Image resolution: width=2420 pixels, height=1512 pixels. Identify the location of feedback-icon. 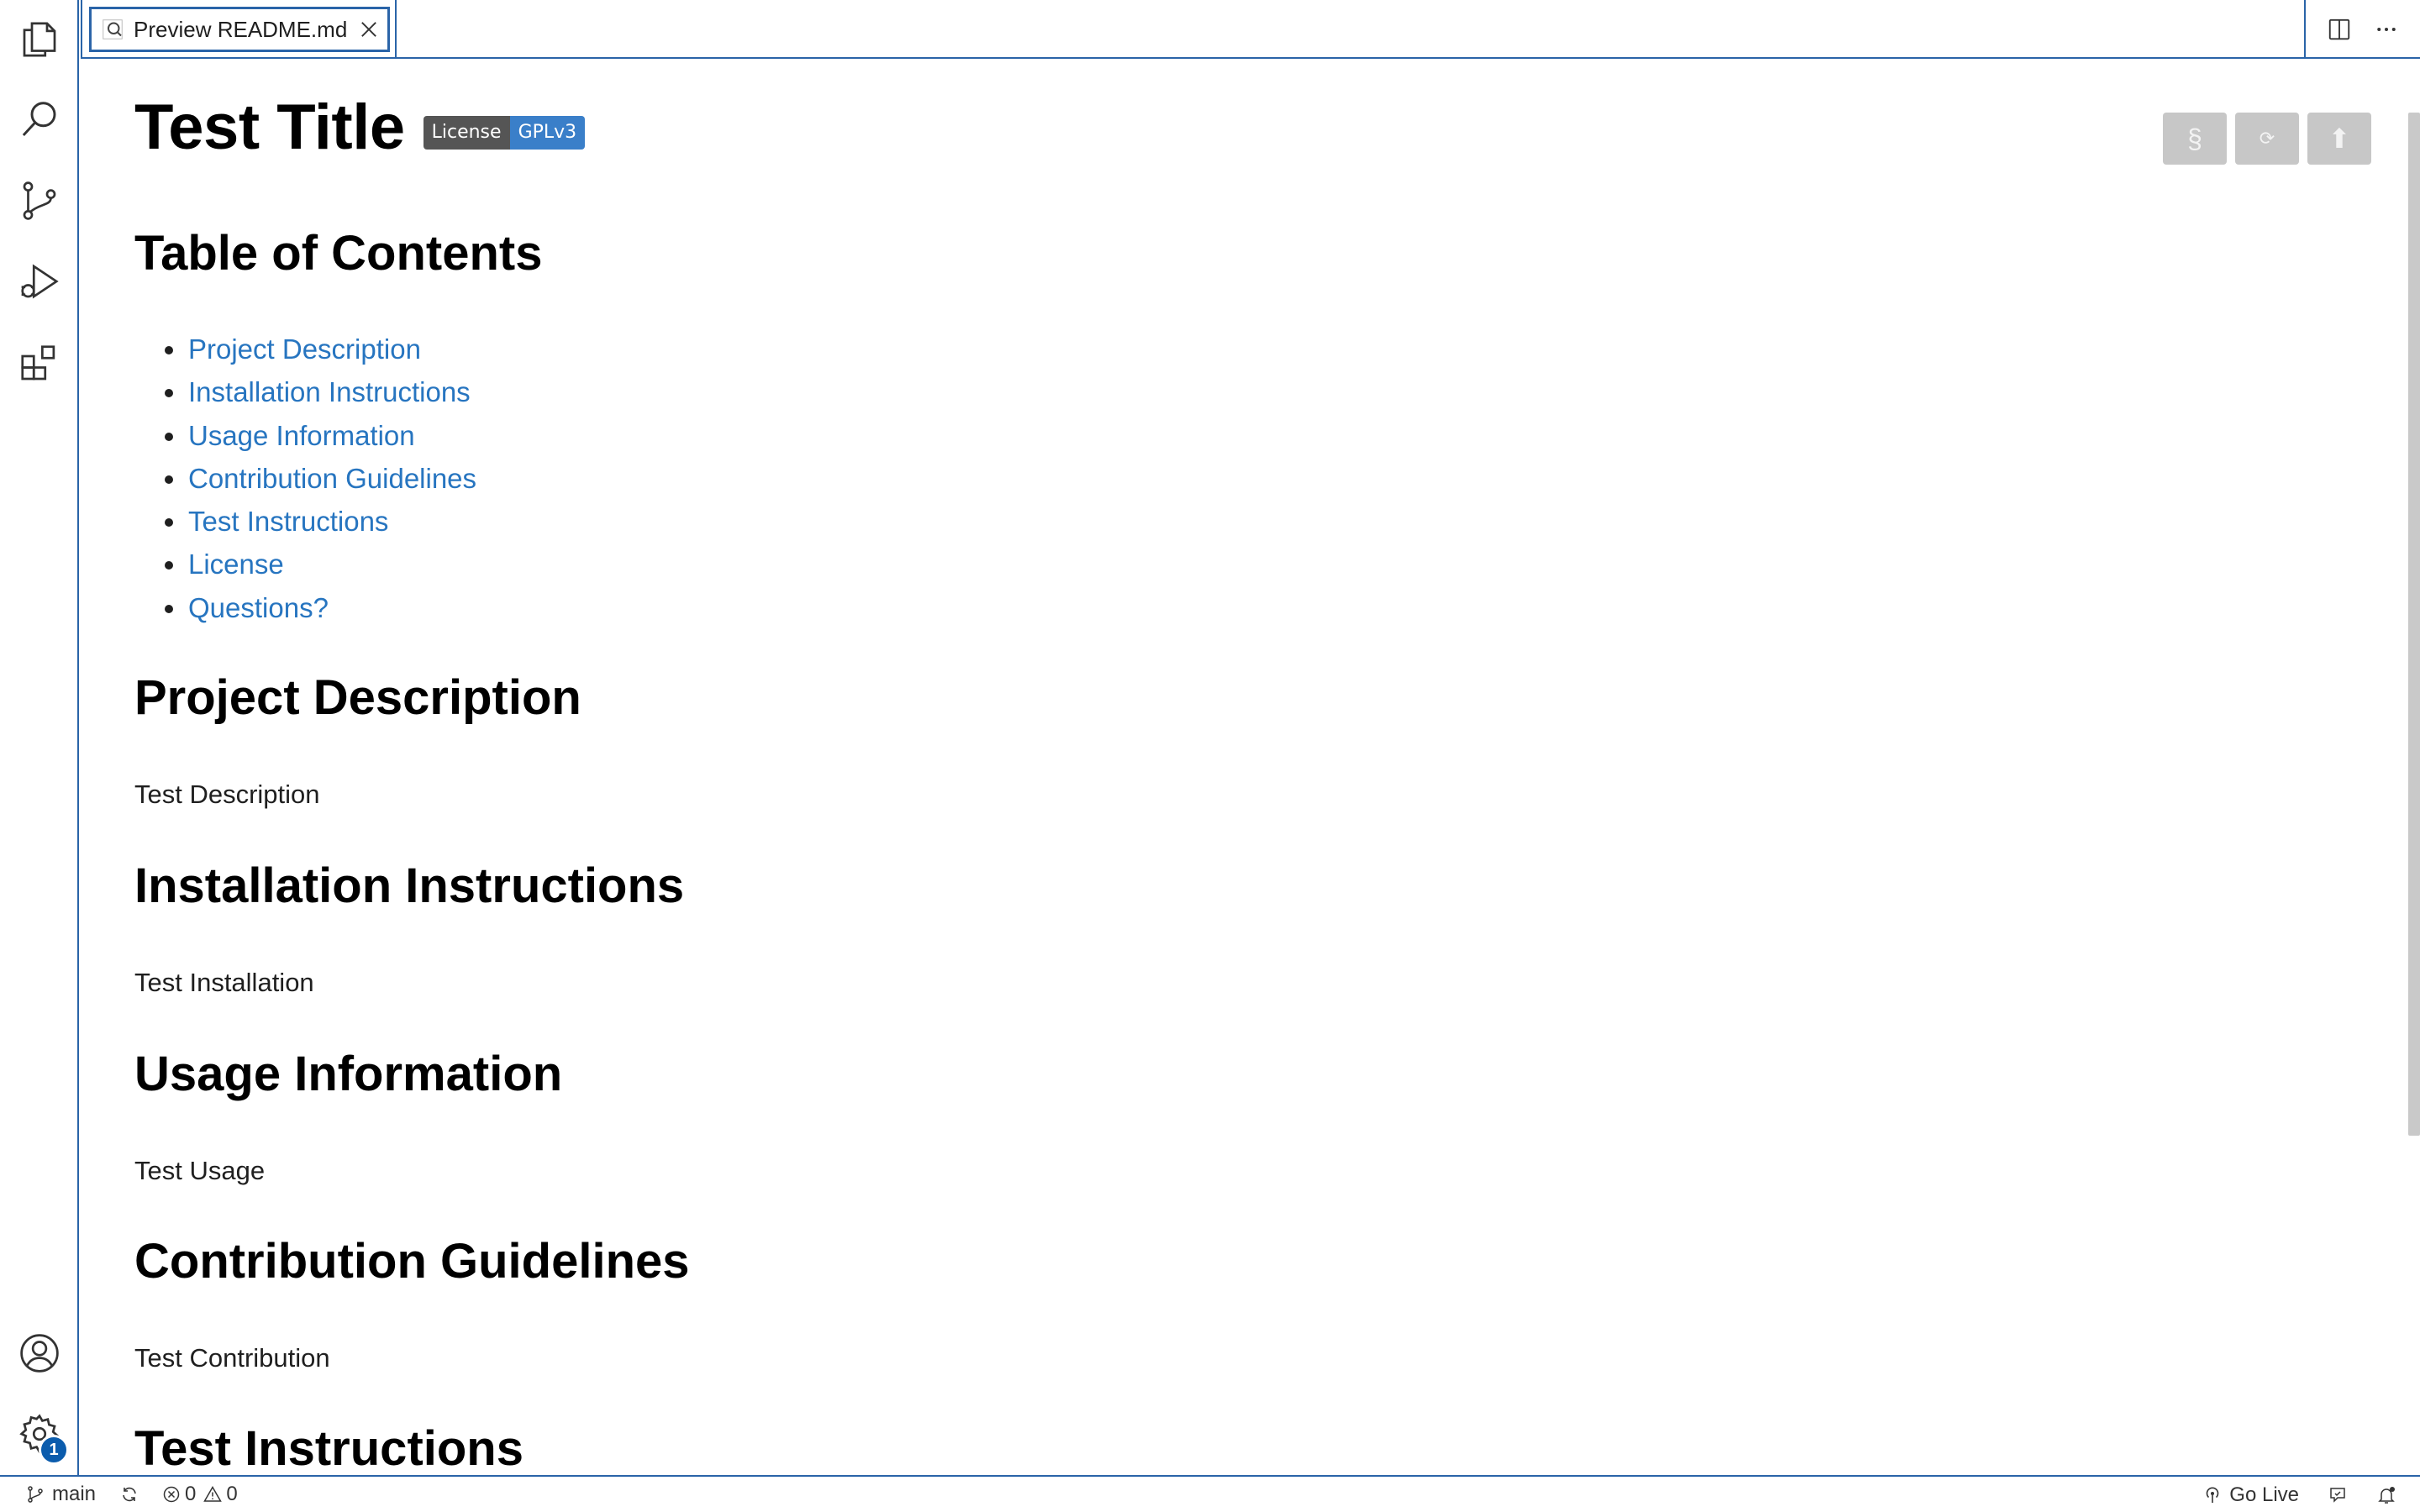
(2337, 1495).